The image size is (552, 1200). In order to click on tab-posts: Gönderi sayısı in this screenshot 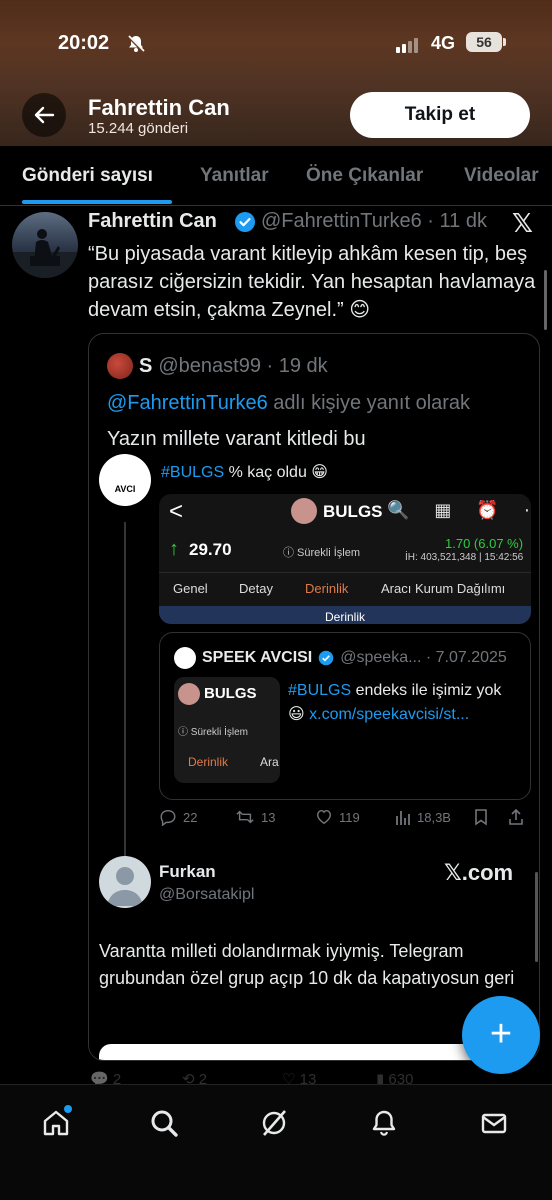, I will do `click(87, 176)`.